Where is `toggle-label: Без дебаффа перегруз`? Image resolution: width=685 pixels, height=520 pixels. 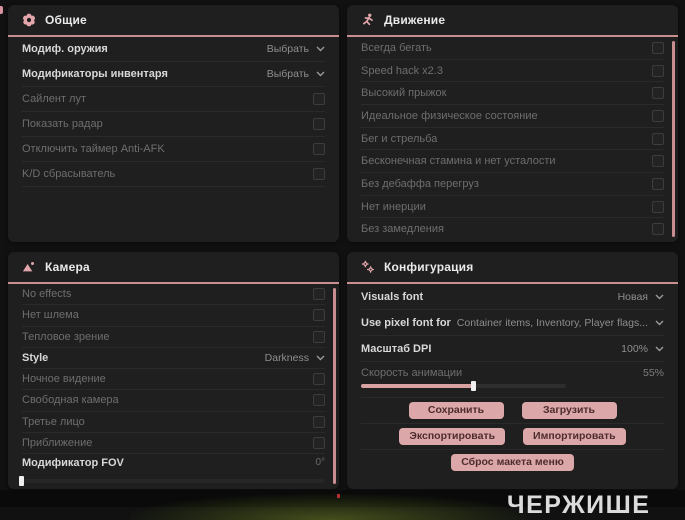 toggle-label: Без дебаффа перегруз is located at coordinates (420, 183).